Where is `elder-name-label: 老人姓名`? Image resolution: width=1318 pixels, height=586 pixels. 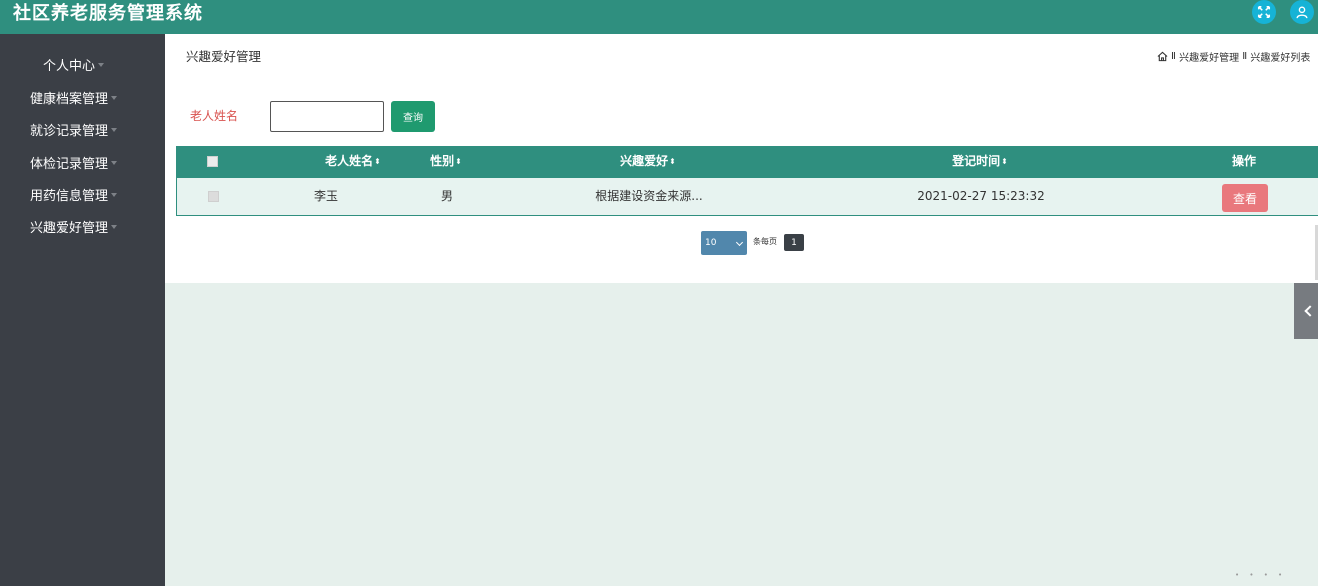 elder-name-label: 老人姓名 is located at coordinates (214, 116).